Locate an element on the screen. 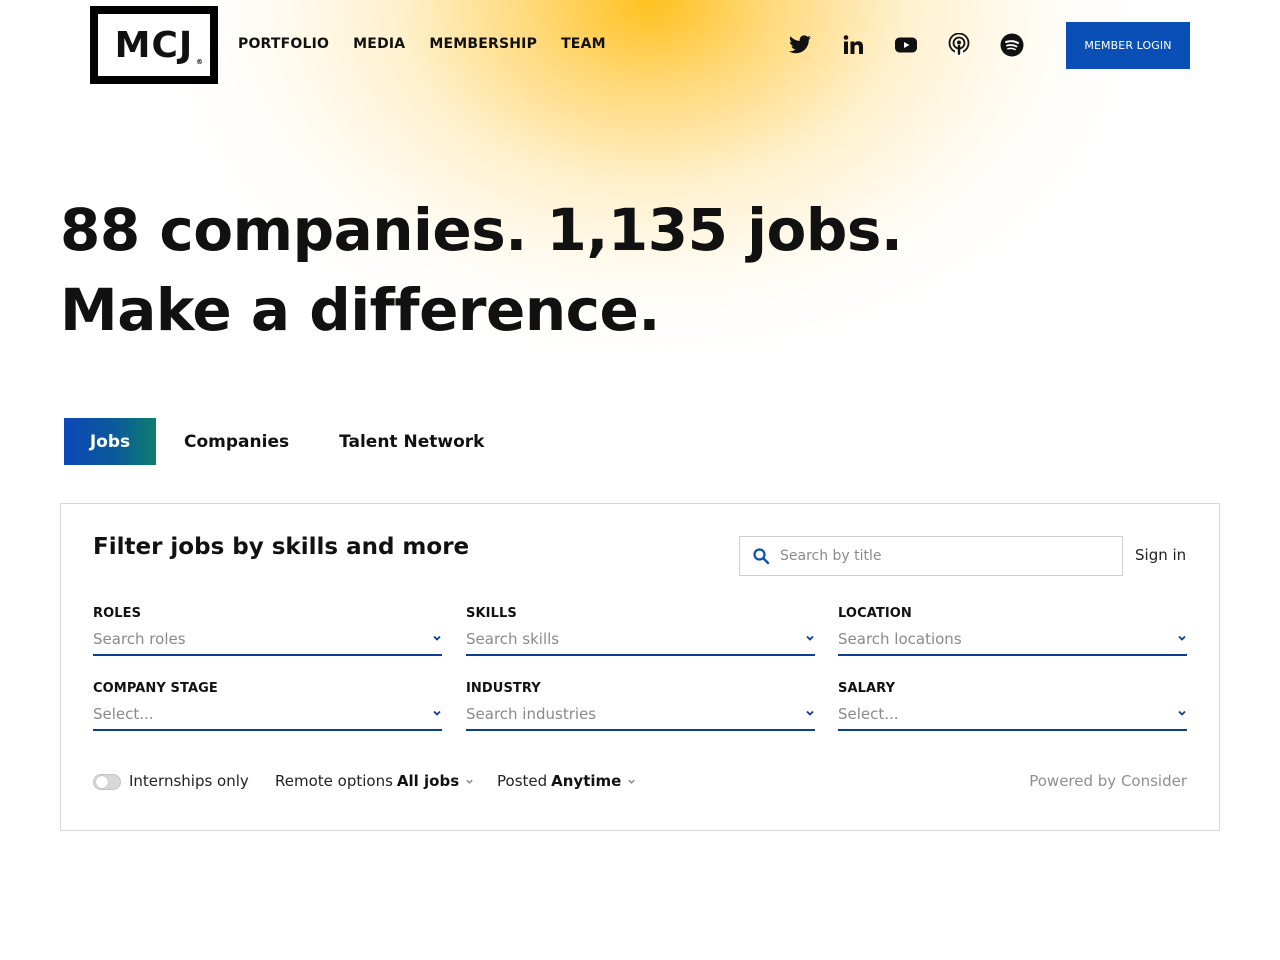  company-stage-label: COMPANY STAGE is located at coordinates (155, 688).